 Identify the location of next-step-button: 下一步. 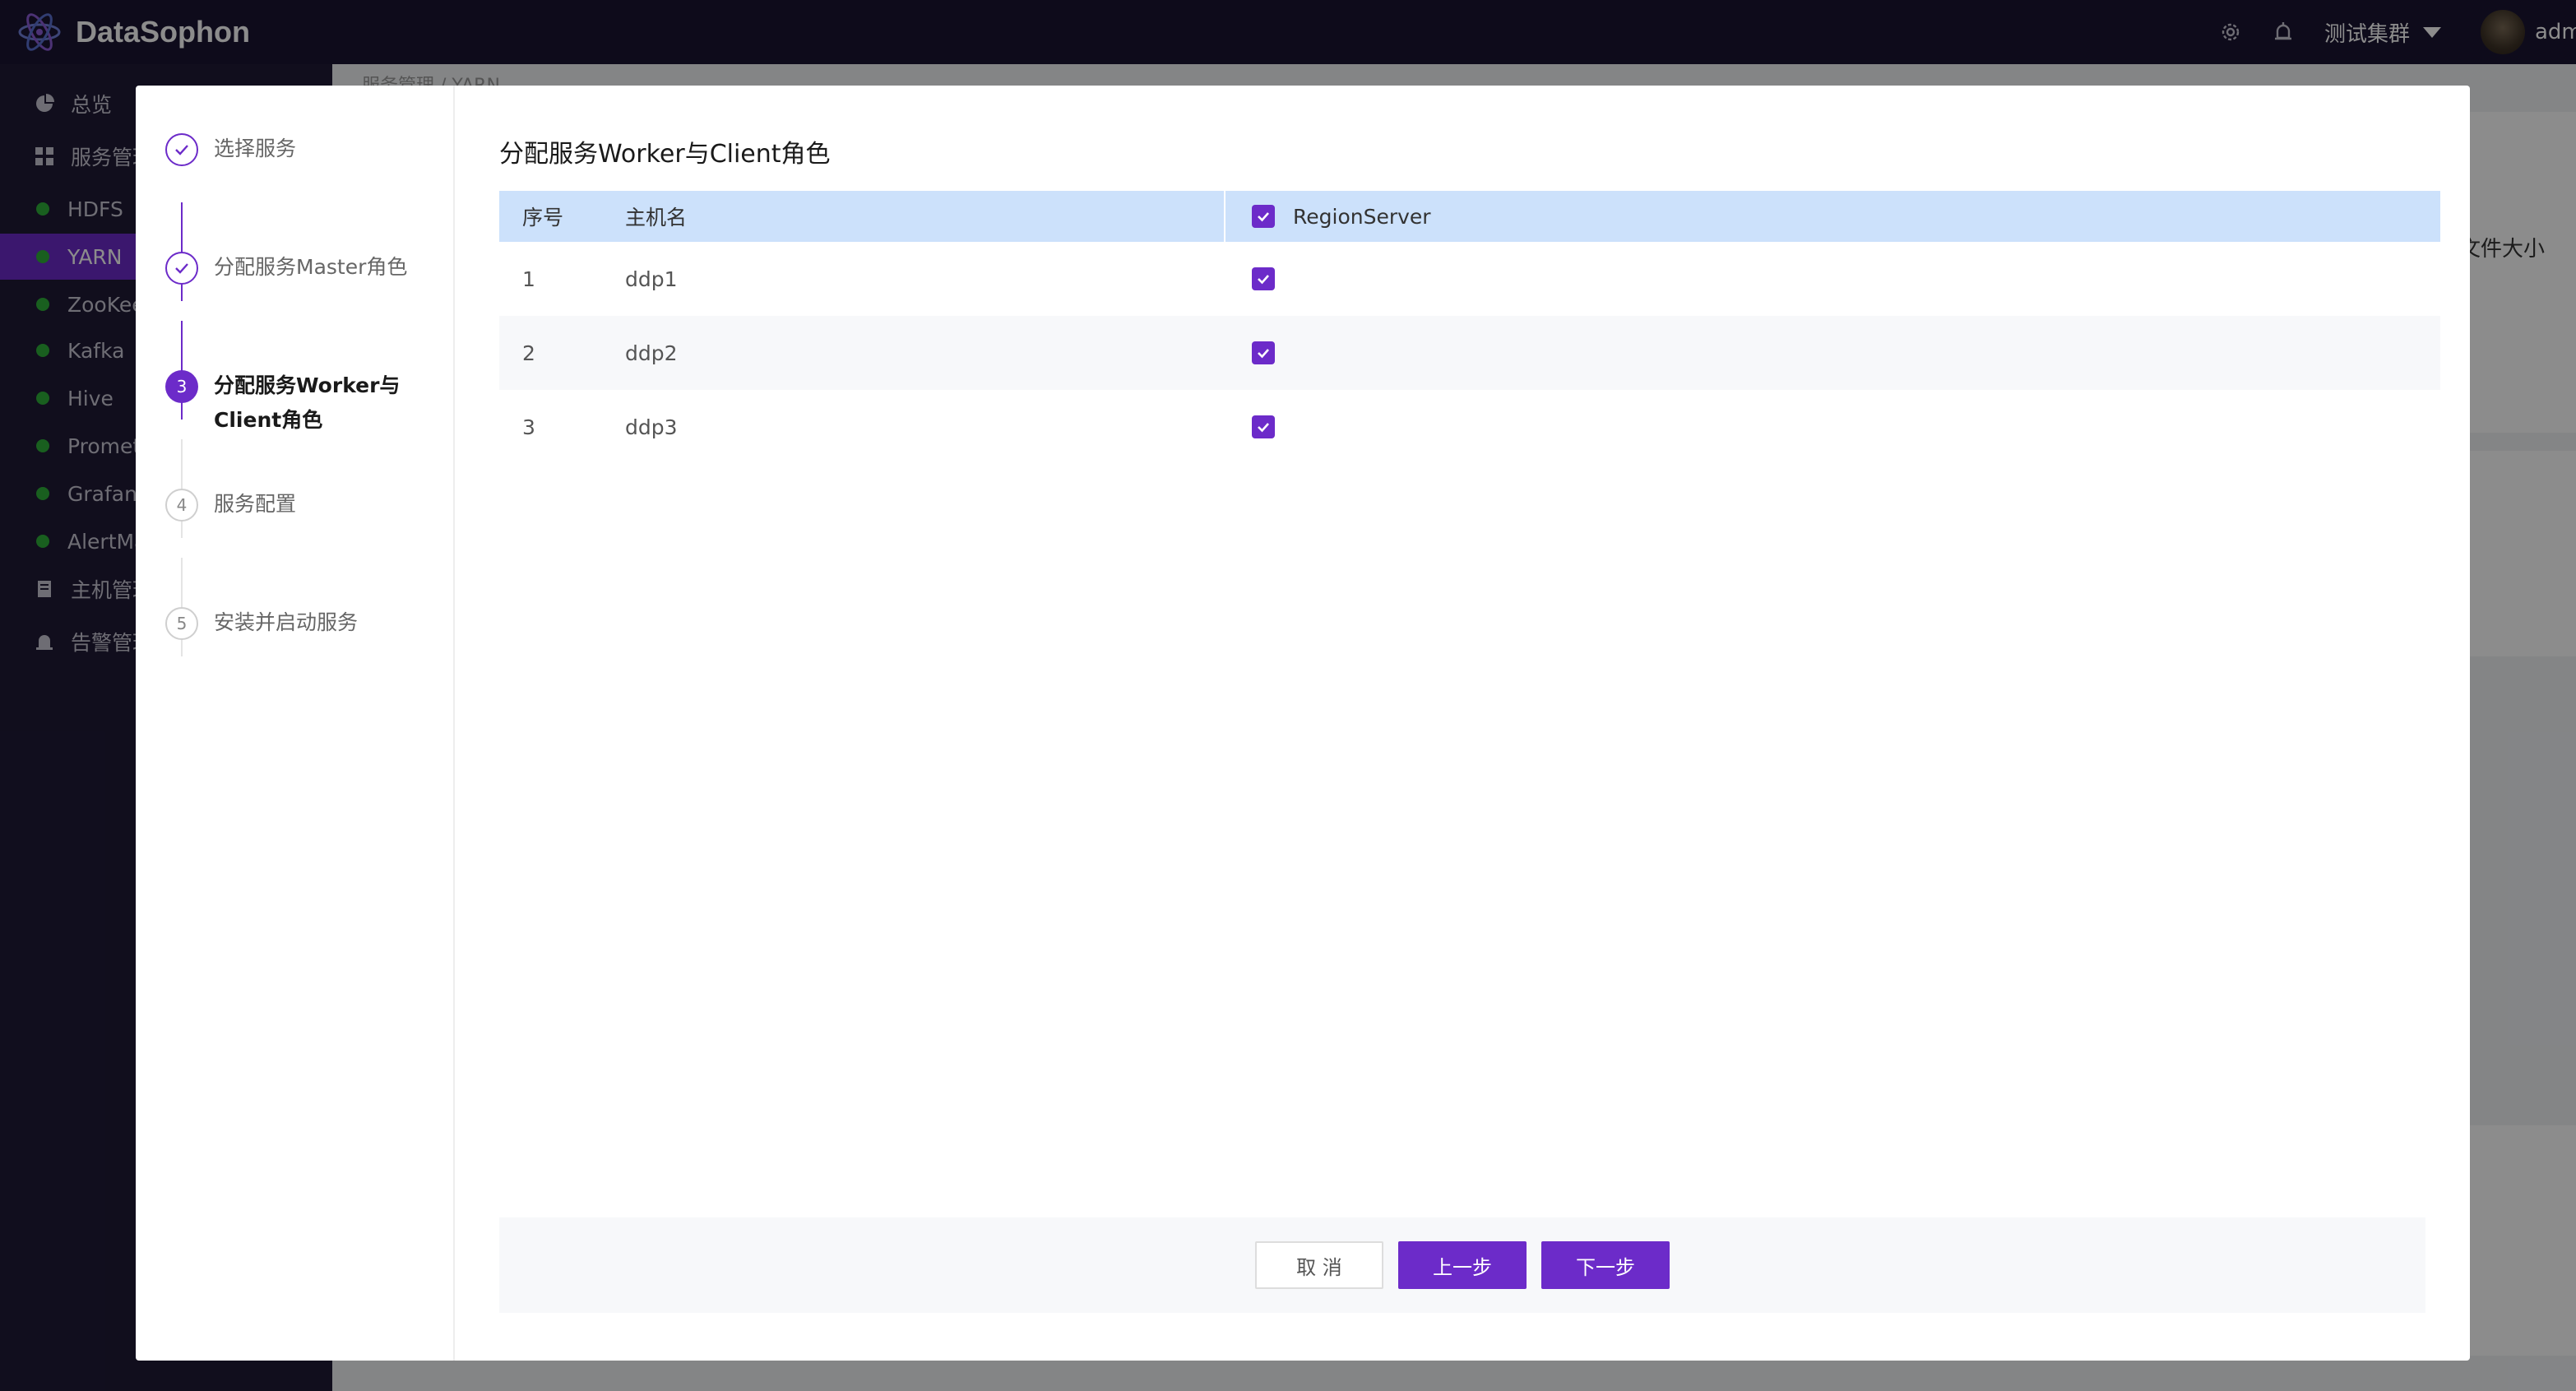
(1605, 1265).